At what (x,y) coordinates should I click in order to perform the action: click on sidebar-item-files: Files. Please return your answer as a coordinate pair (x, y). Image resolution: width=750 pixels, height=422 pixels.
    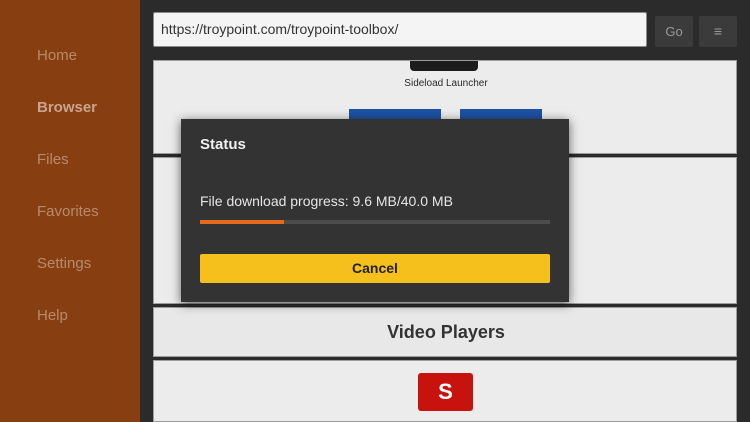
    Looking at the image, I should click on (53, 159).